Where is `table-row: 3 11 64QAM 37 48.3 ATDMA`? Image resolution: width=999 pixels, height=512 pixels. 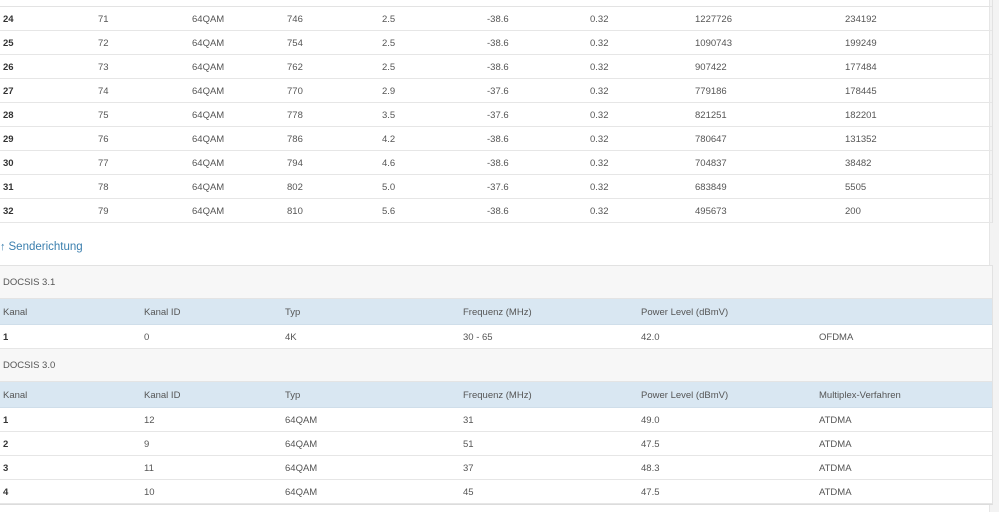
table-row: 3 11 64QAM 37 48.3 ATDMA is located at coordinates (496, 468).